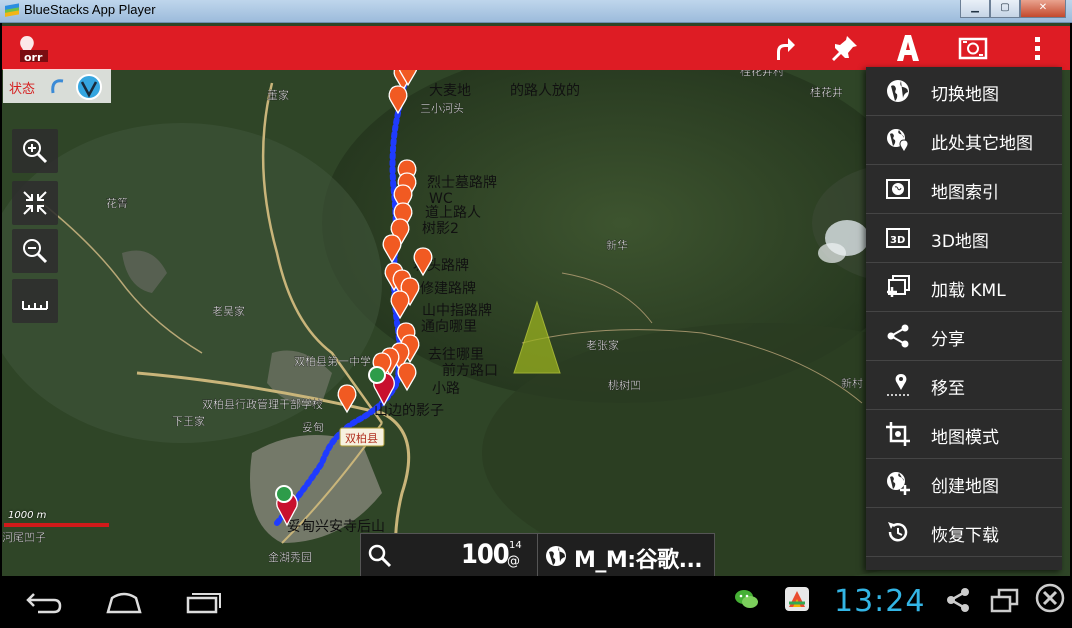 This screenshot has width=1072, height=628. Describe the element at coordinates (536, 602) in the screenshot. I see `android-navbar: 13:24` at that location.